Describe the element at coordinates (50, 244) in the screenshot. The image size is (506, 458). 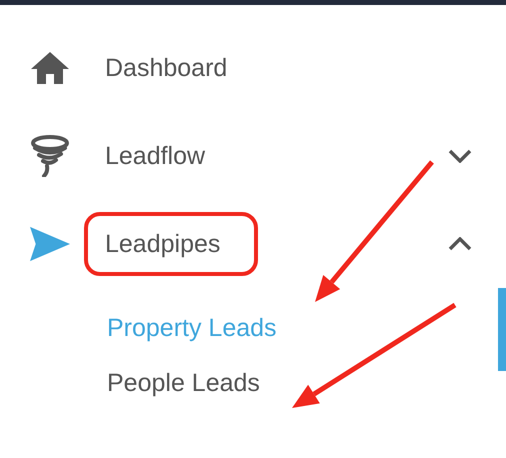
I see `paper-plane-icon` at that location.